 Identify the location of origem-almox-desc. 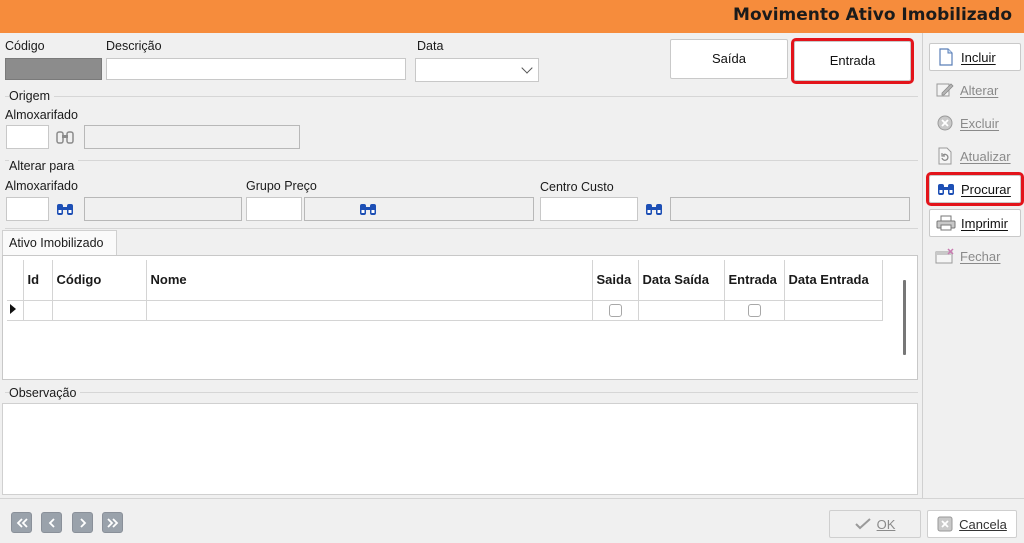
(192, 137).